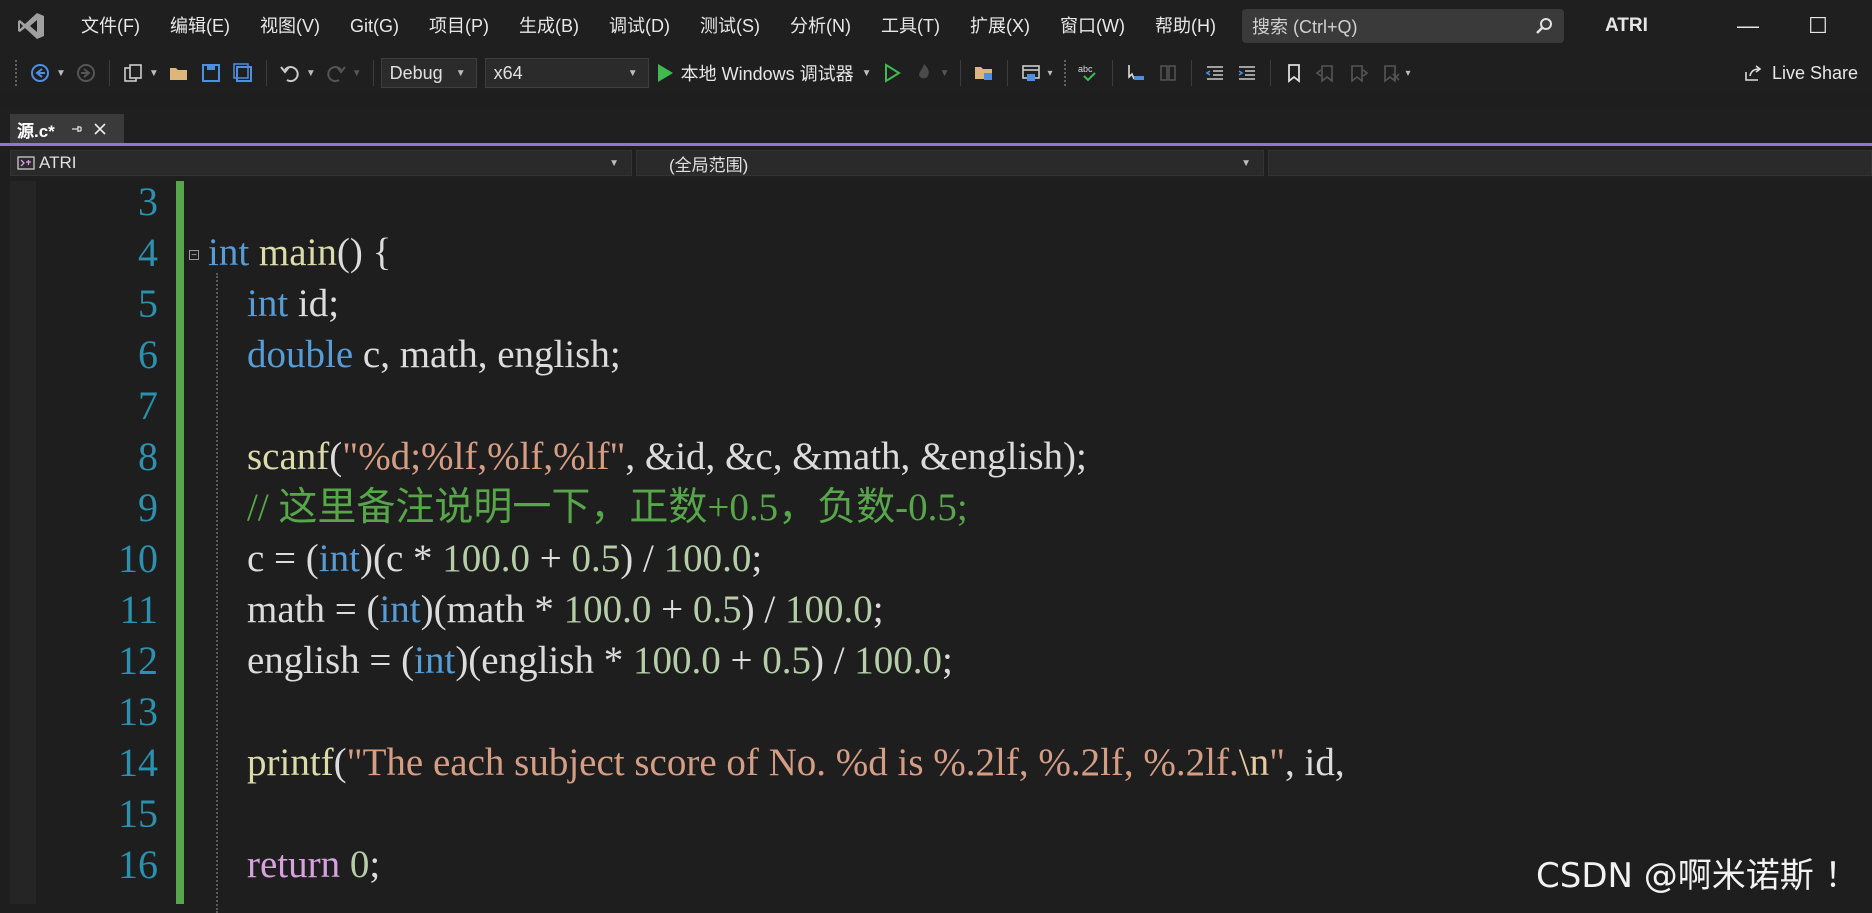 The image size is (1872, 913). I want to click on back-dropdown-icon: ▼, so click(61, 73).